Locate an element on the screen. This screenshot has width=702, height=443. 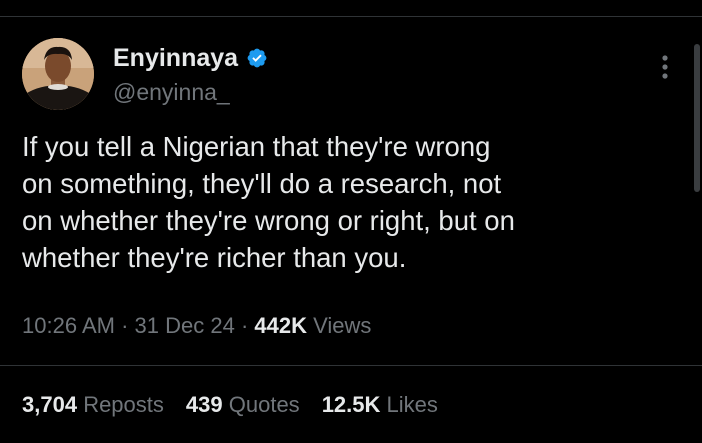
more-options-icon is located at coordinates (665, 68).